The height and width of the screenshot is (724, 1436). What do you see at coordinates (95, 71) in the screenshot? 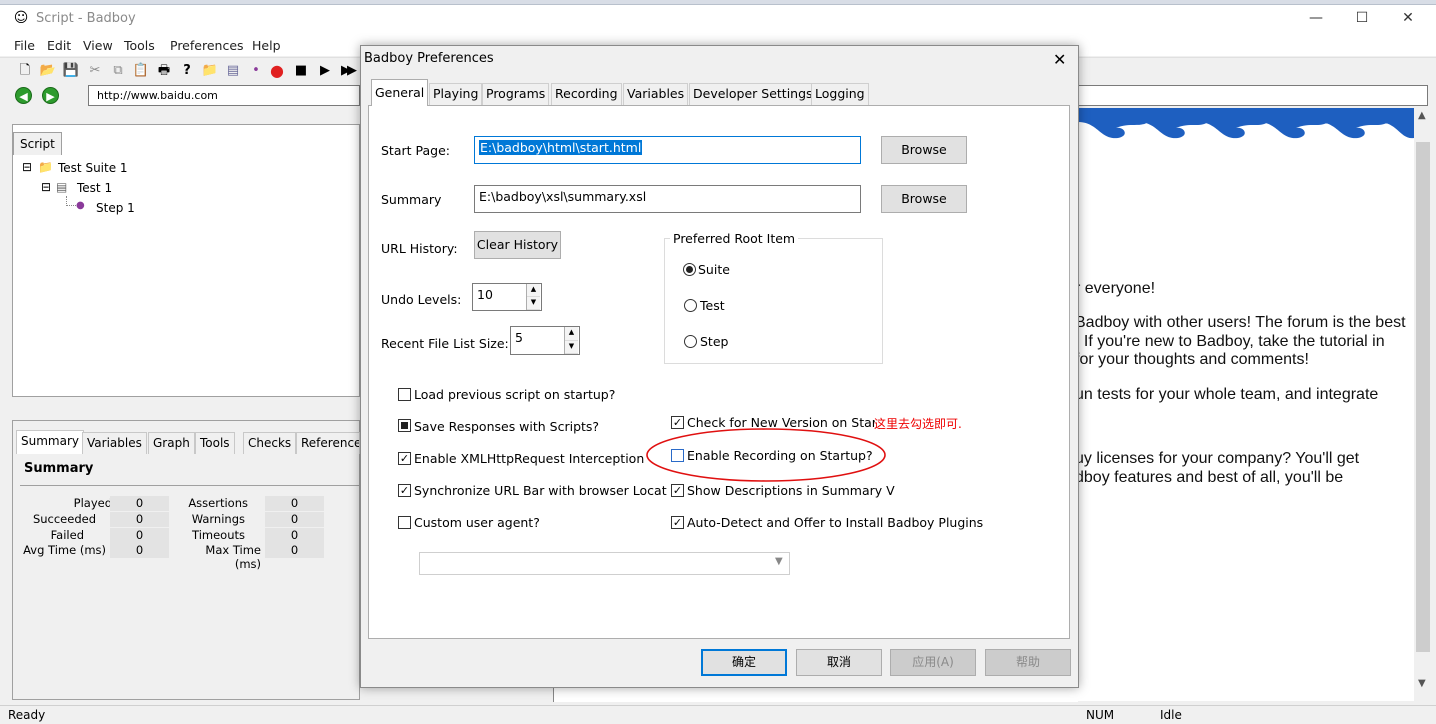
I see `cut-icon: ✂` at bounding box center [95, 71].